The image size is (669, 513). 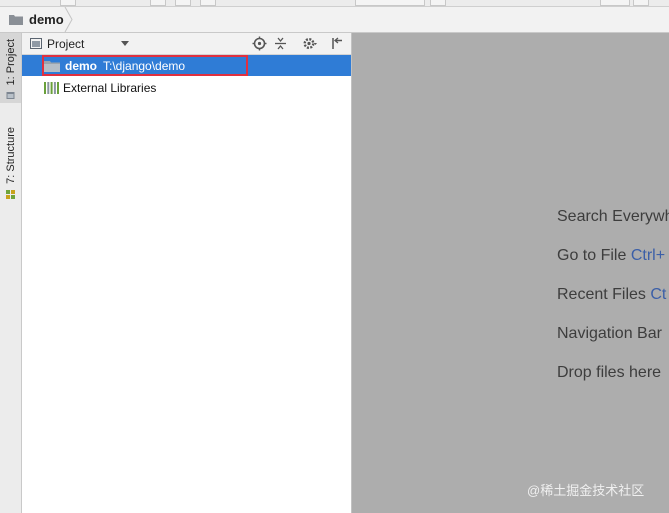 What do you see at coordinates (125, 43) in the screenshot?
I see `chevron-down-icon` at bounding box center [125, 43].